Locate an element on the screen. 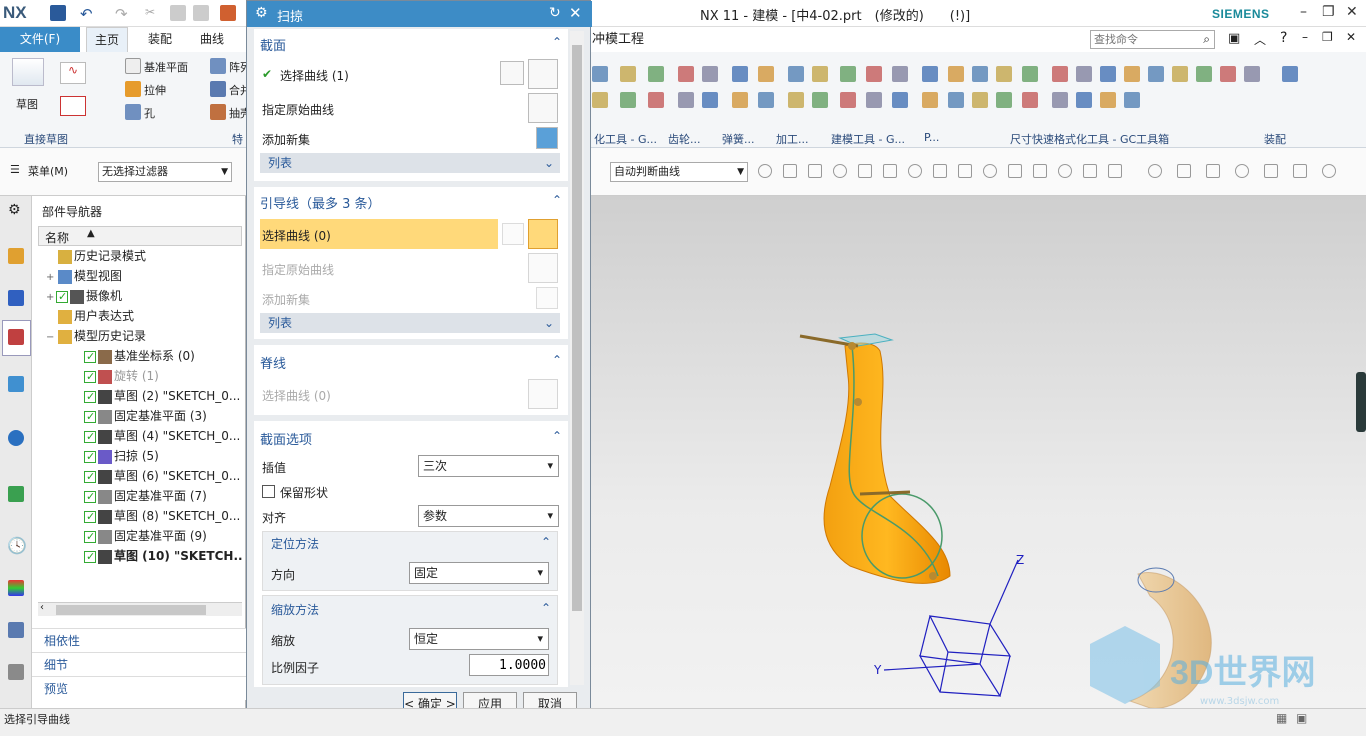  hole-label: 孔 is located at coordinates (149, 113).